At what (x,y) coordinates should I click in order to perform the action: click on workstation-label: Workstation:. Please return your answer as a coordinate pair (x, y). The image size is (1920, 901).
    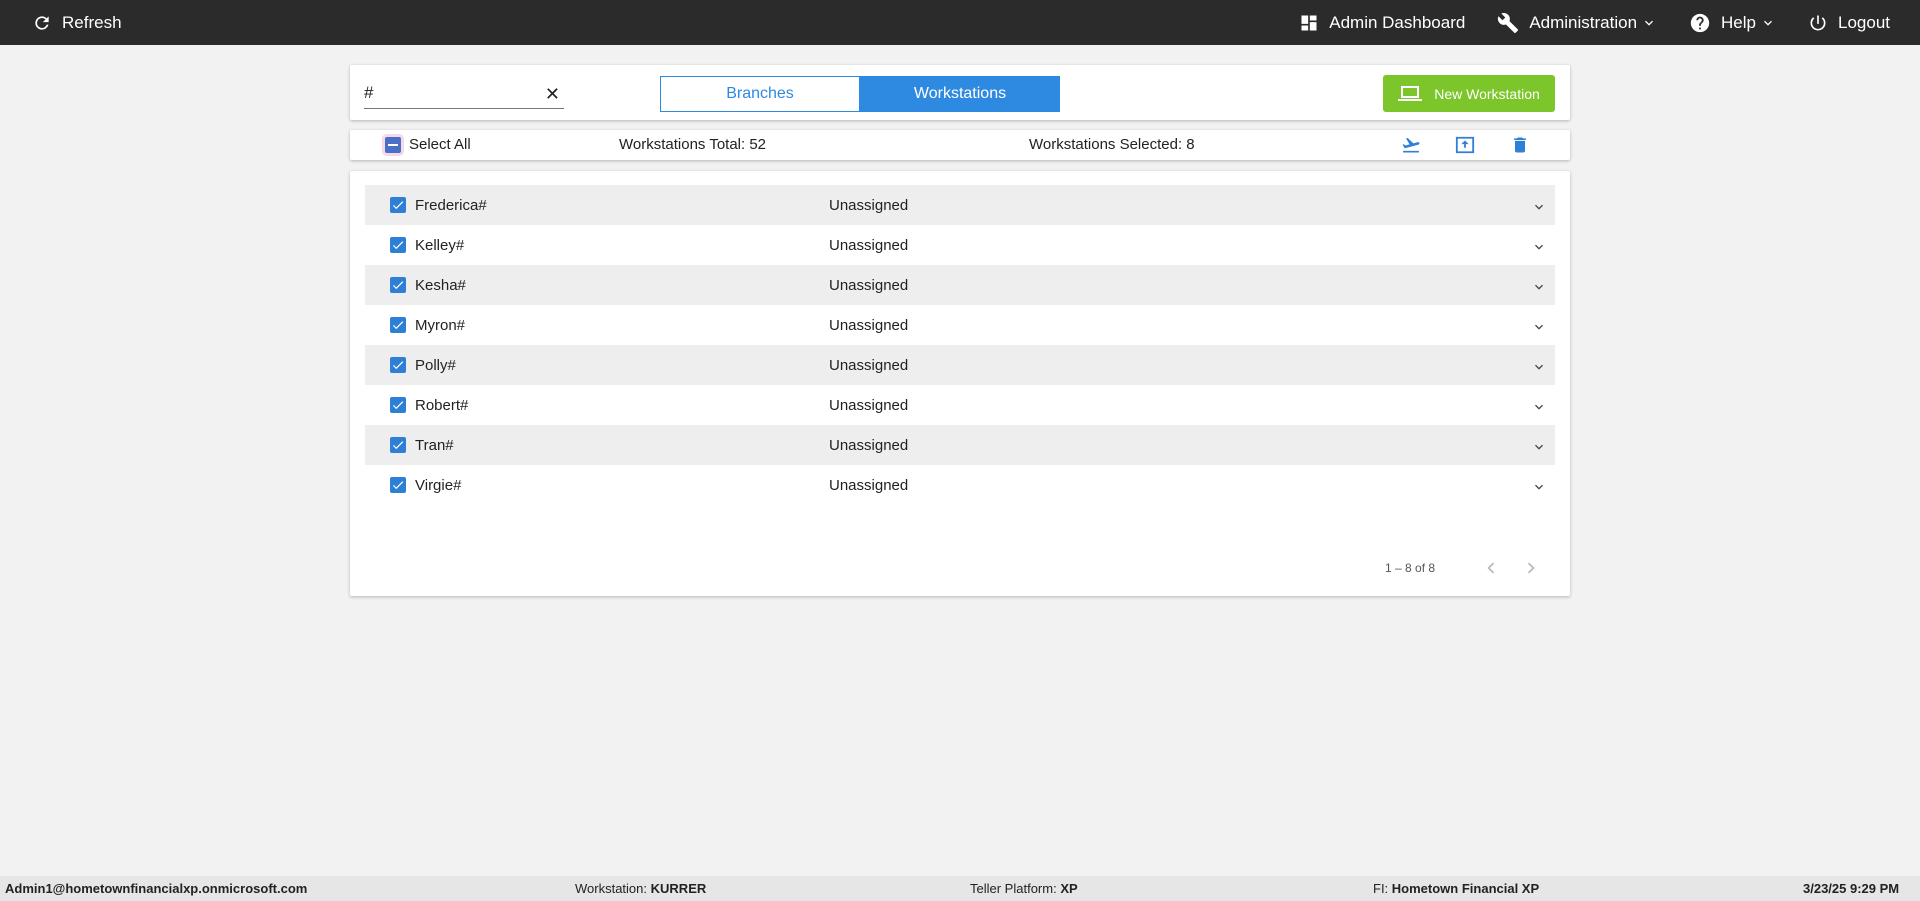
    Looking at the image, I should click on (611, 888).